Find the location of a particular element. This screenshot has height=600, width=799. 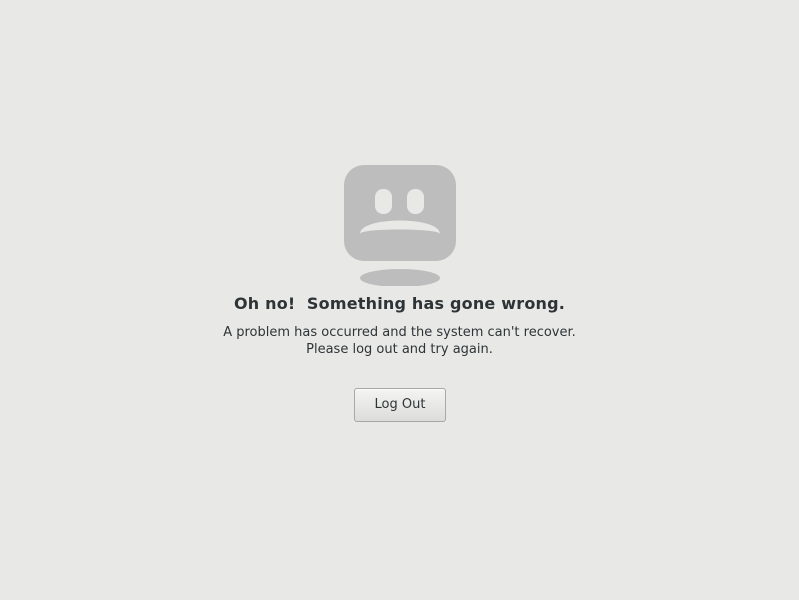

error-title: Oh no! Something has gone wrong. is located at coordinates (399, 303).